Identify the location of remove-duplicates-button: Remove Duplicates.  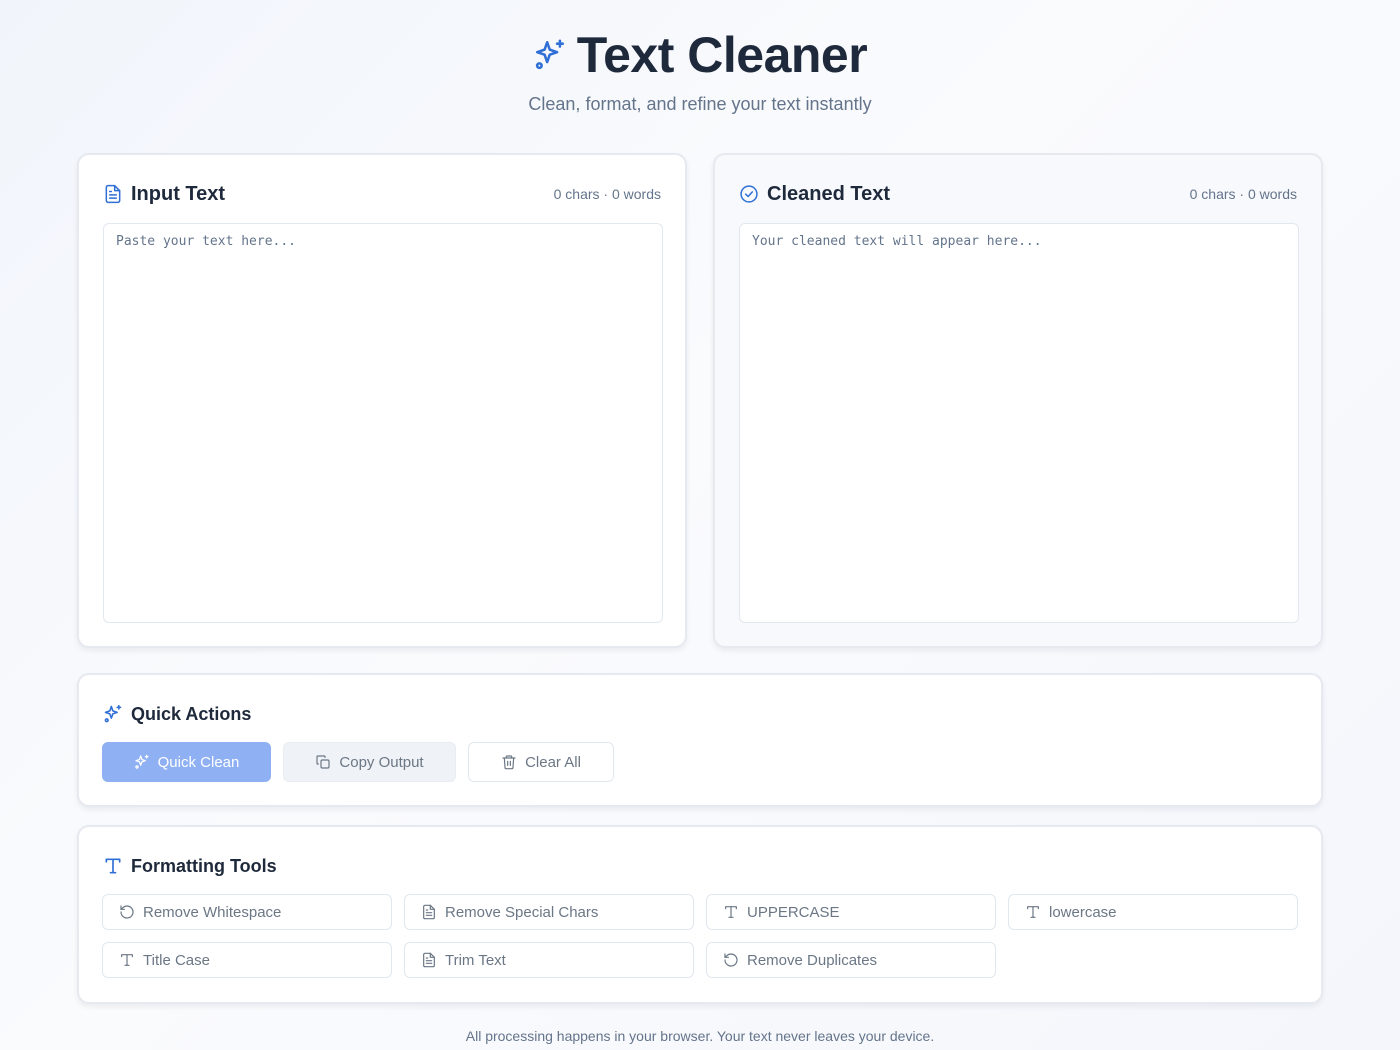
(851, 960).